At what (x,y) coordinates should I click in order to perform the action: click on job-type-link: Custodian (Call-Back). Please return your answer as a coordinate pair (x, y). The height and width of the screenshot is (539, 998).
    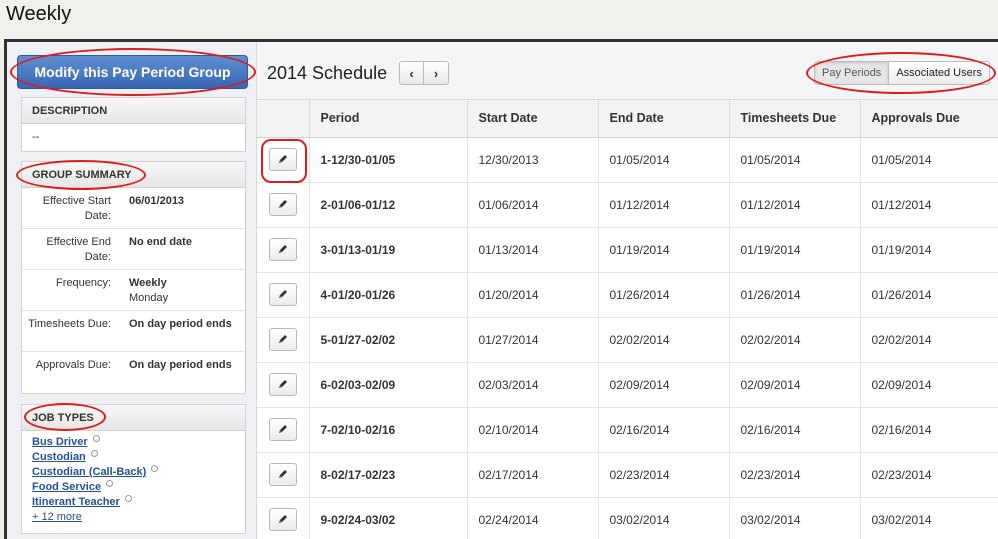
    Looking at the image, I should click on (89, 472).